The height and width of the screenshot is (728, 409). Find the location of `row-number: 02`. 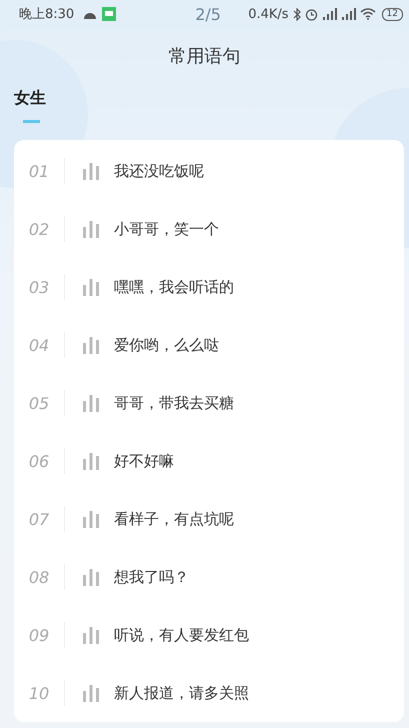

row-number: 02 is located at coordinates (39, 229).